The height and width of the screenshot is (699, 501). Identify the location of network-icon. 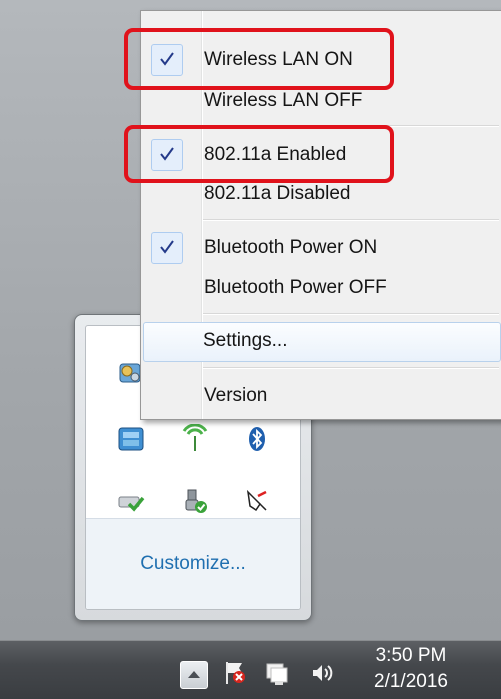
(277, 673).